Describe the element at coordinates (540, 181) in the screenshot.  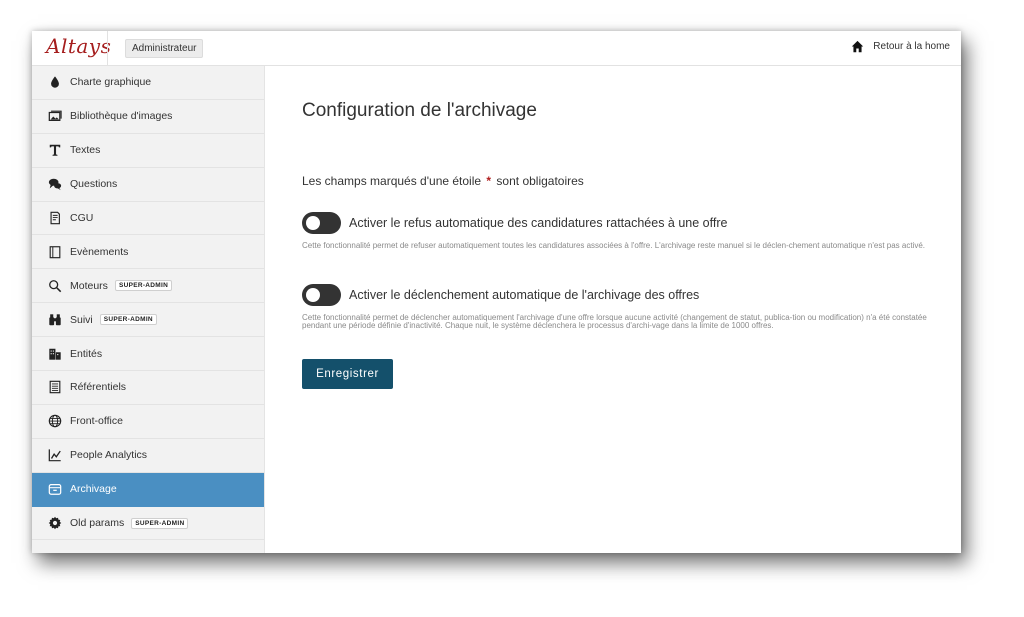
I see `required-note-suffix: sont obligatoires` at that location.